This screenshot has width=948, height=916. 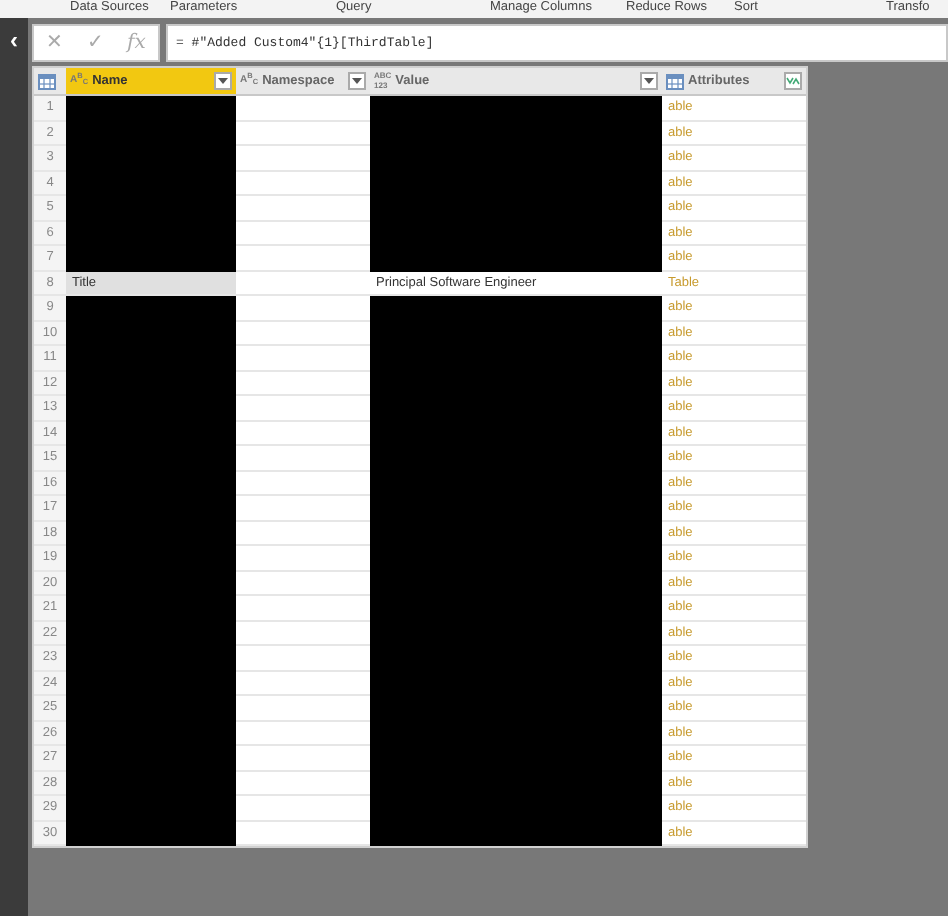 What do you see at coordinates (136, 43) in the screenshot?
I see `function-button: fx` at bounding box center [136, 43].